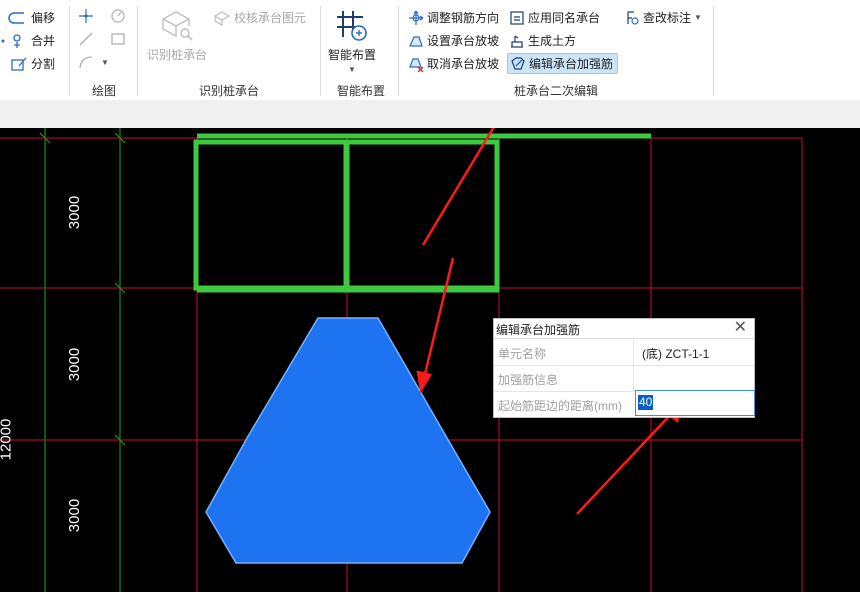 This screenshot has height=592, width=860. Describe the element at coordinates (19, 64) in the screenshot. I see `split-icon` at that location.